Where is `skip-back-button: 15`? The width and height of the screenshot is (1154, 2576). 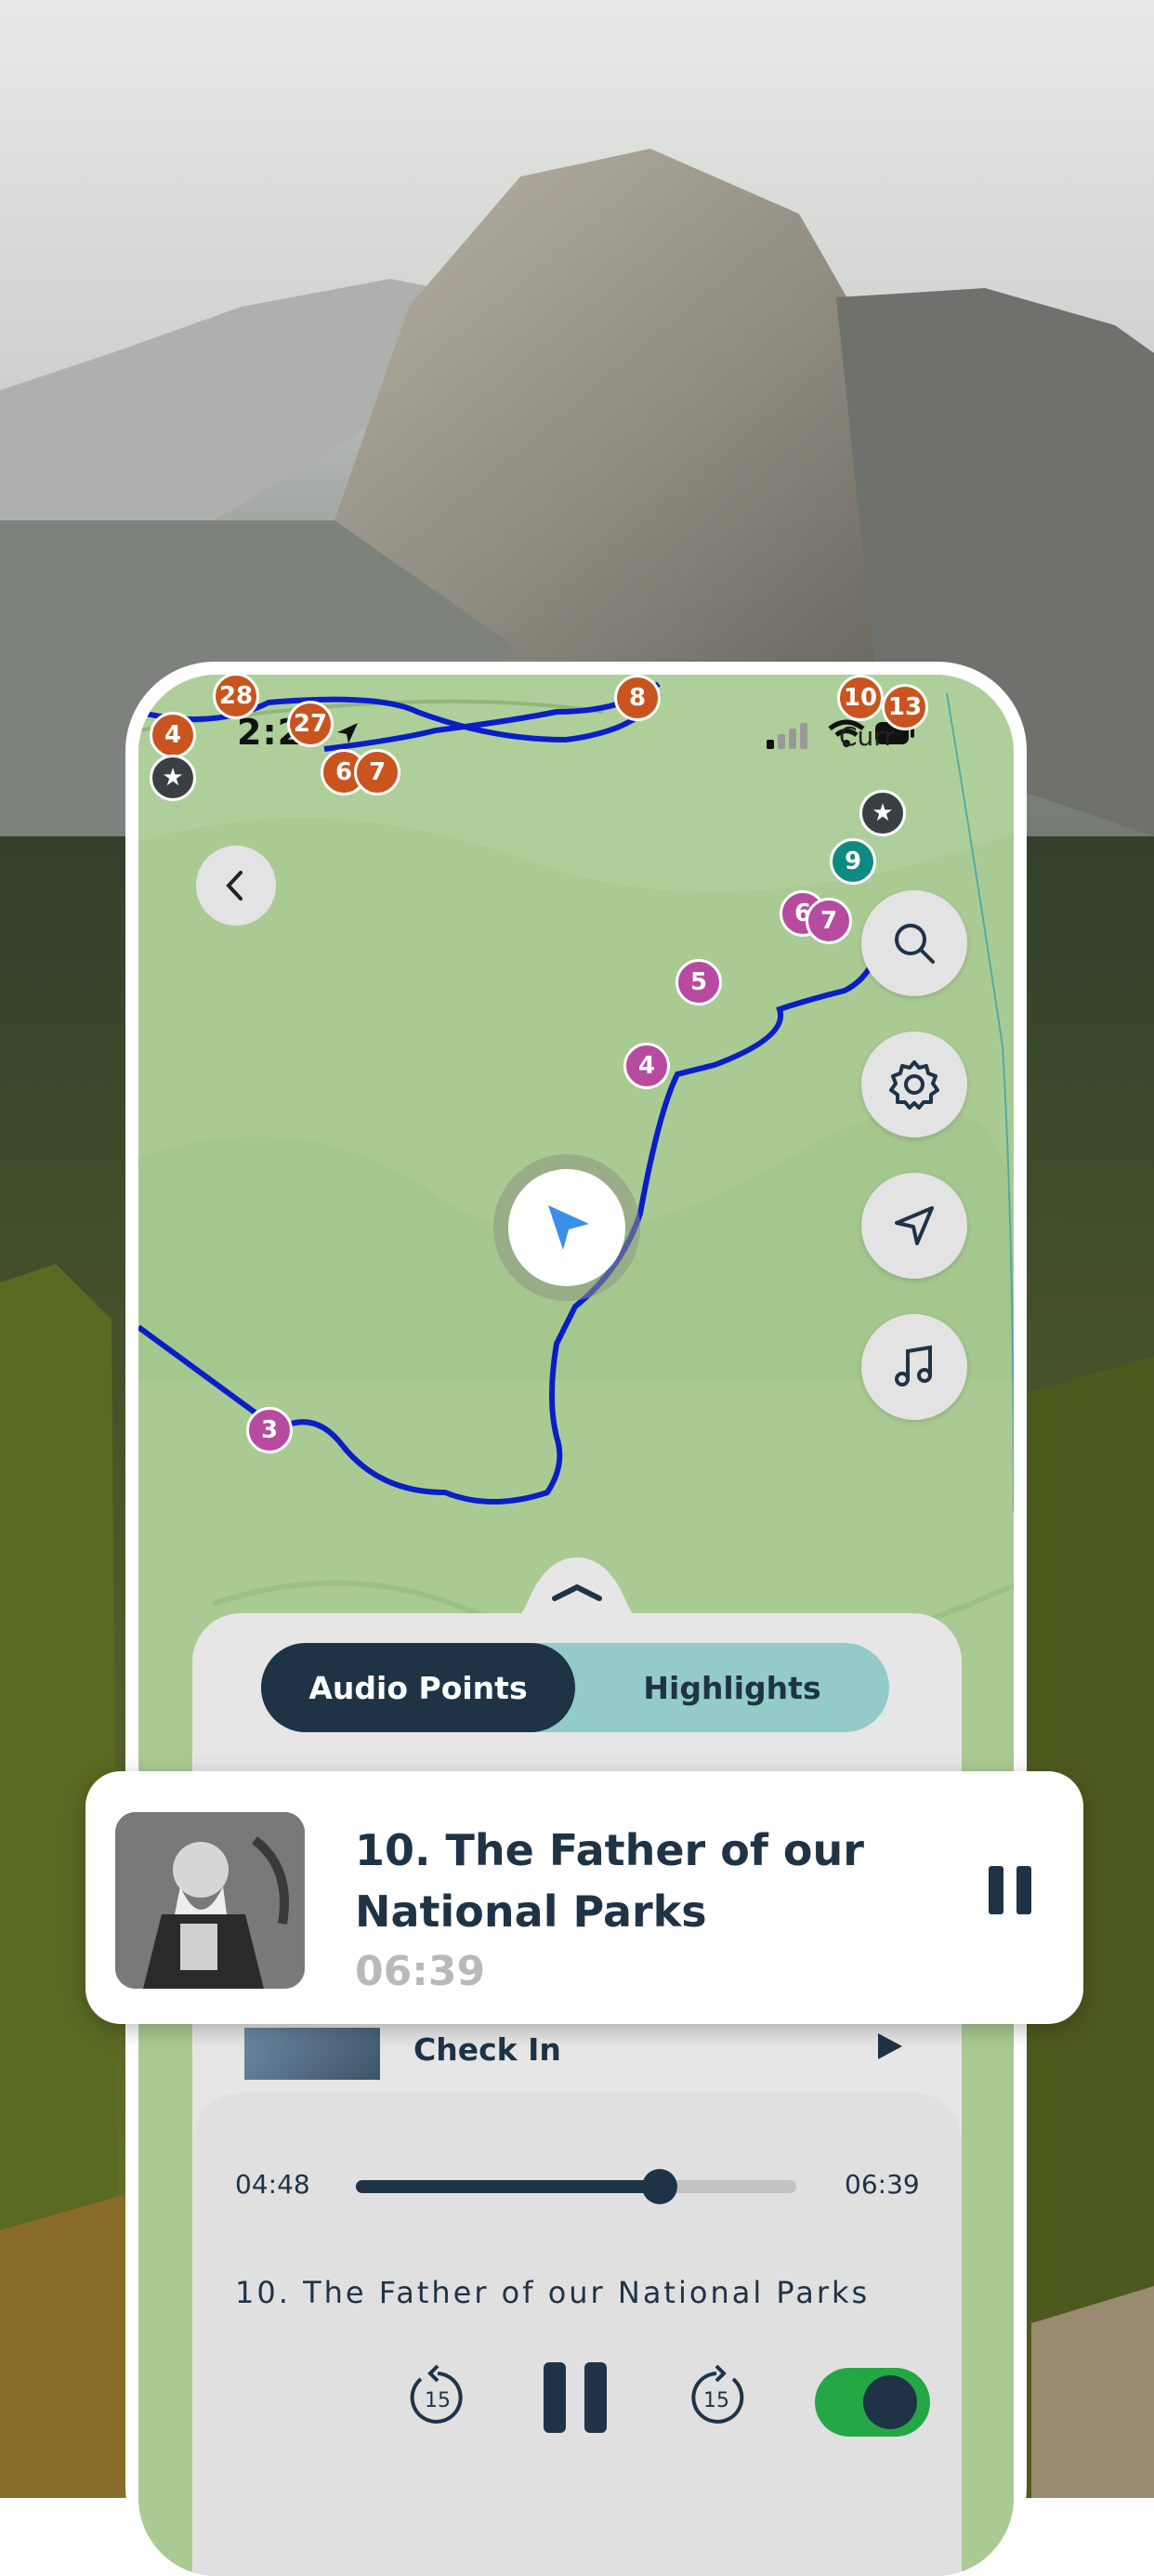
skip-back-button: 15 is located at coordinates (438, 2399).